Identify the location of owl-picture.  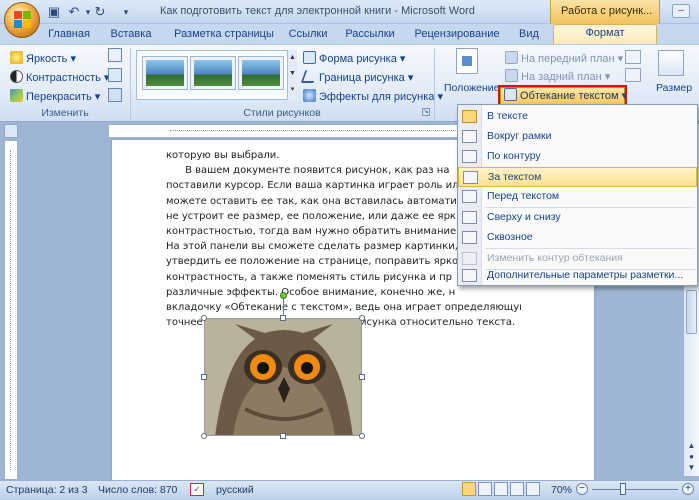
(283, 377).